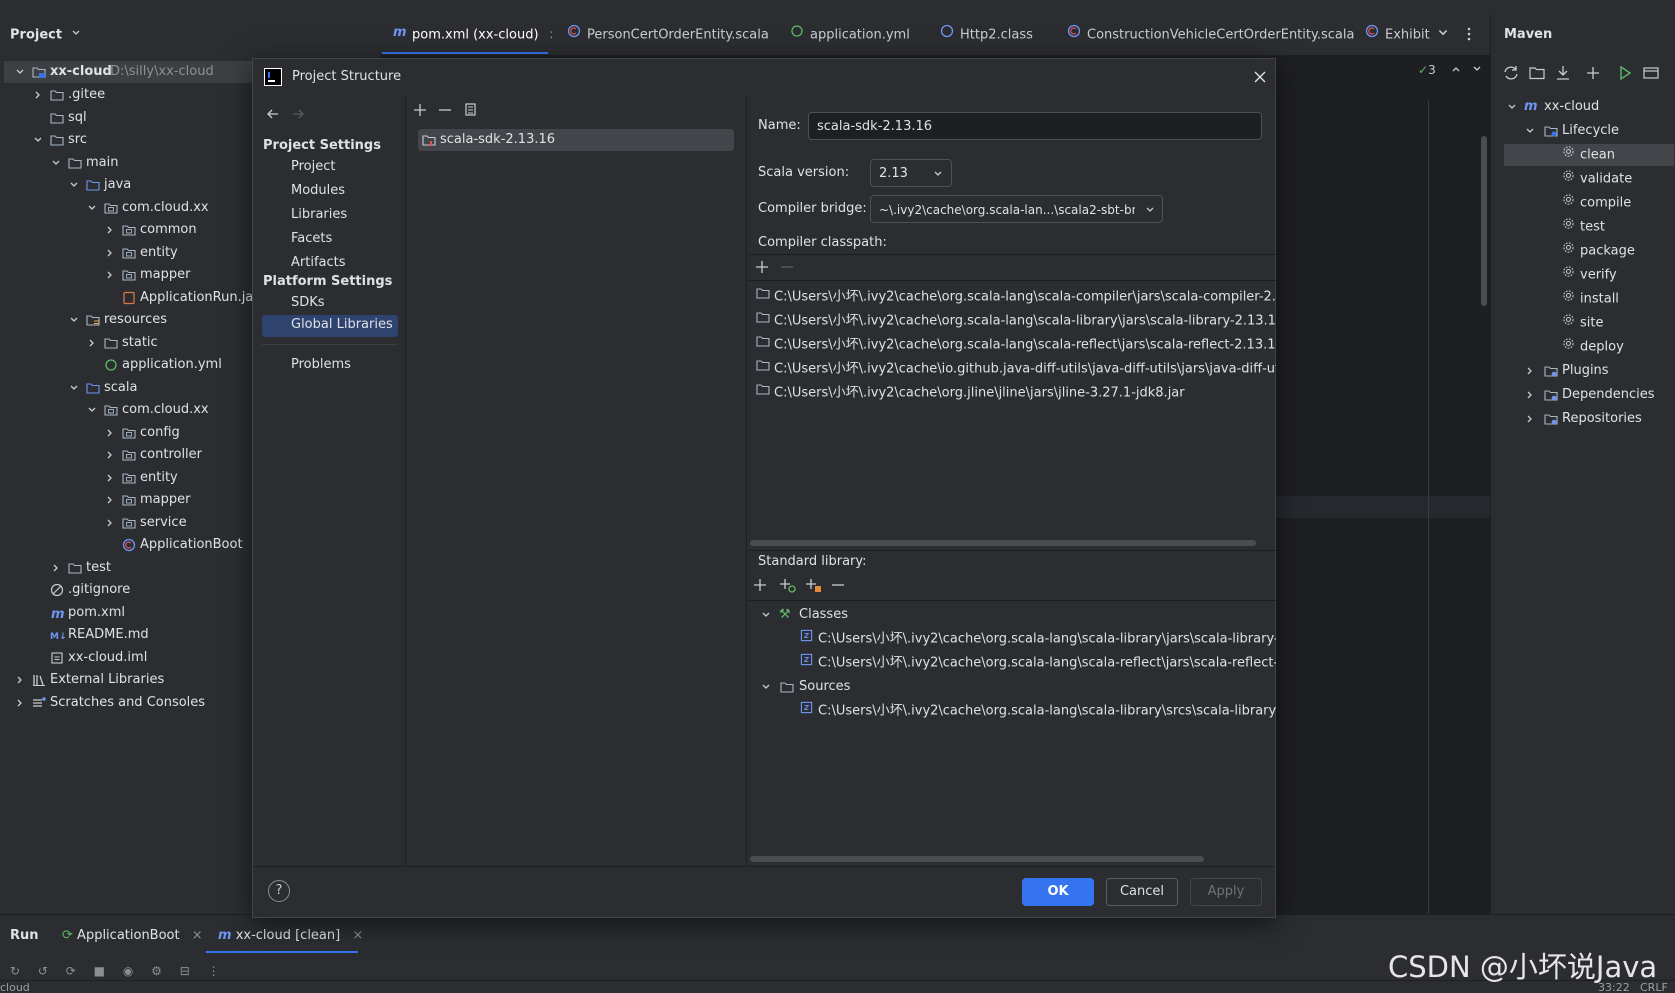 This screenshot has width=1675, height=993. I want to click on settings-icon: ⚙, so click(156, 971).